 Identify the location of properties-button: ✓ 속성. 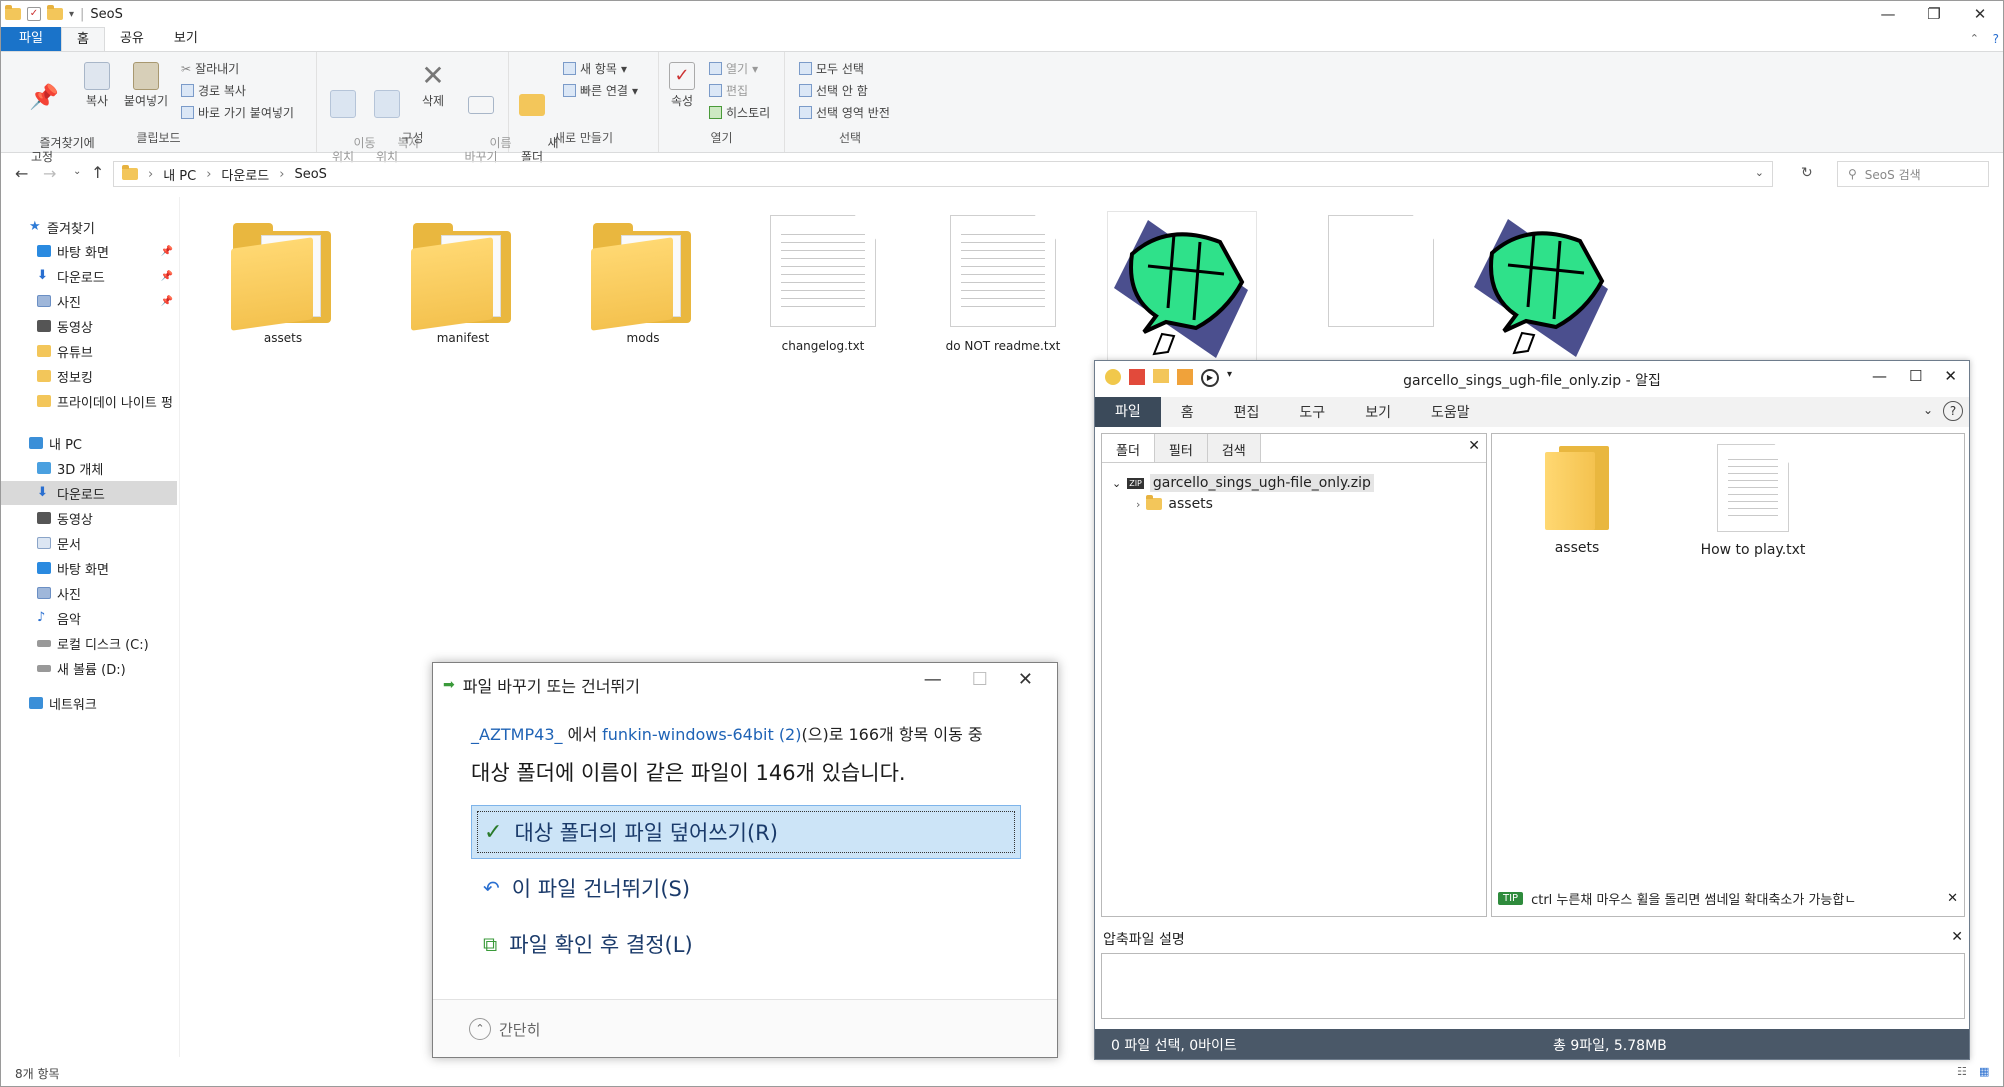
(682, 85).